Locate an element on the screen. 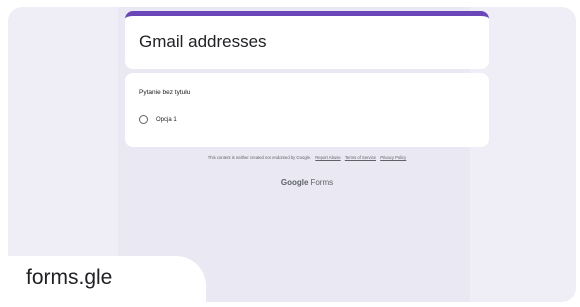 This screenshot has height=307, width=580. option-row: Opcja 1 is located at coordinates (158, 119).